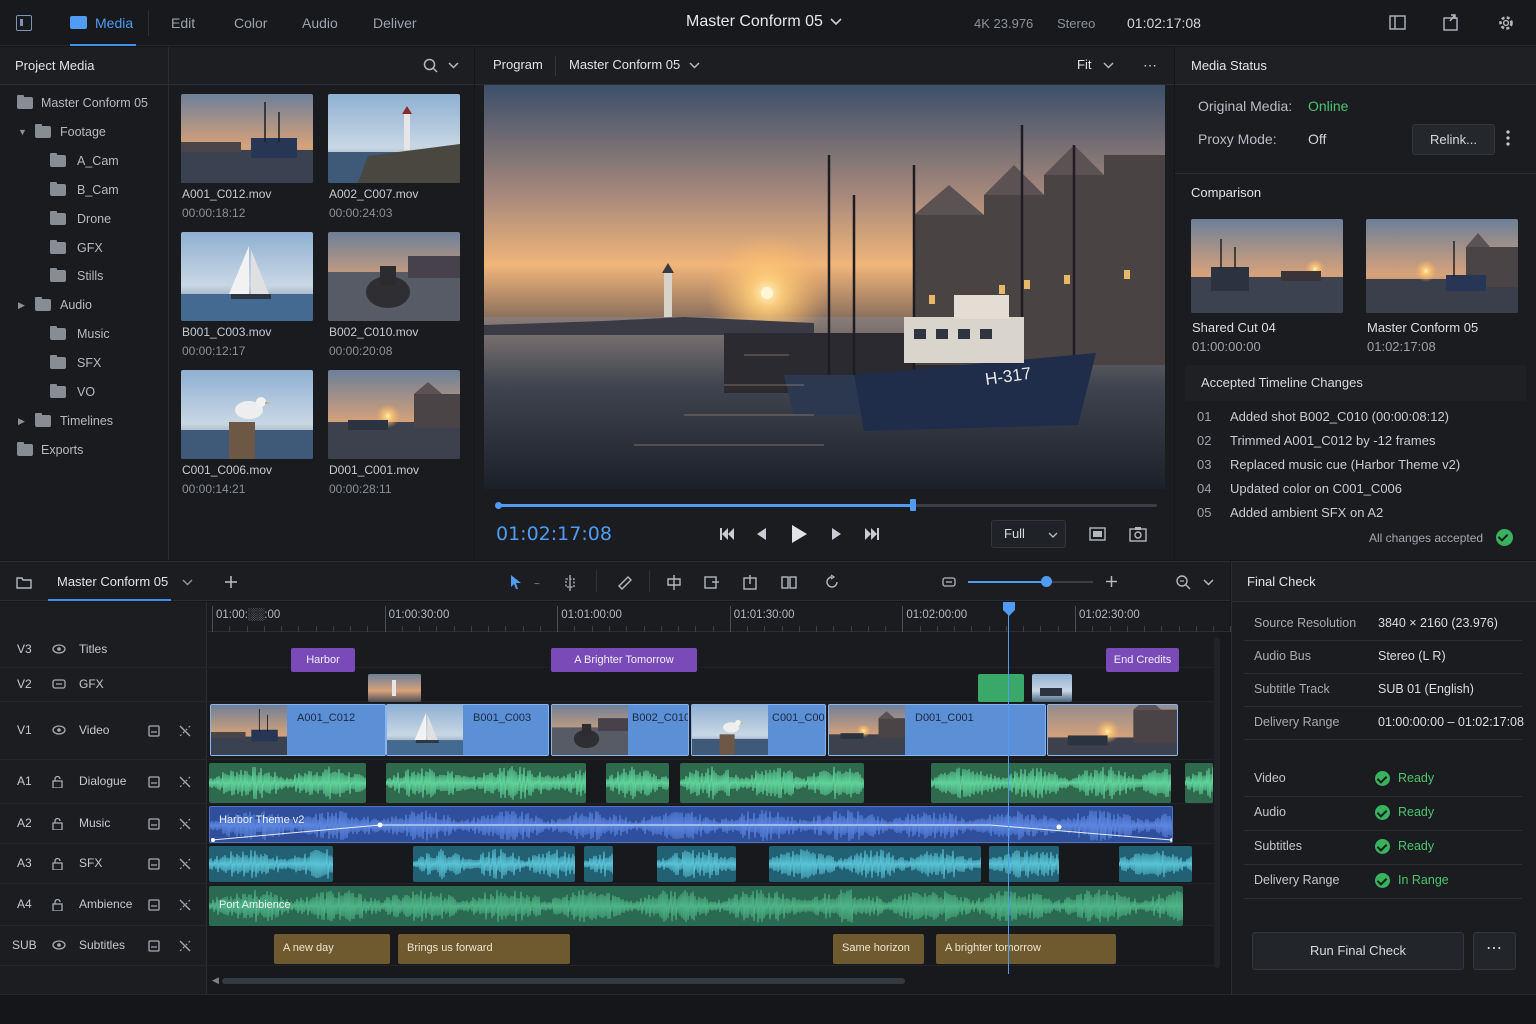 This screenshot has height=1024, width=1536. Describe the element at coordinates (837, 534) in the screenshot. I see `step-forward-icon` at that location.